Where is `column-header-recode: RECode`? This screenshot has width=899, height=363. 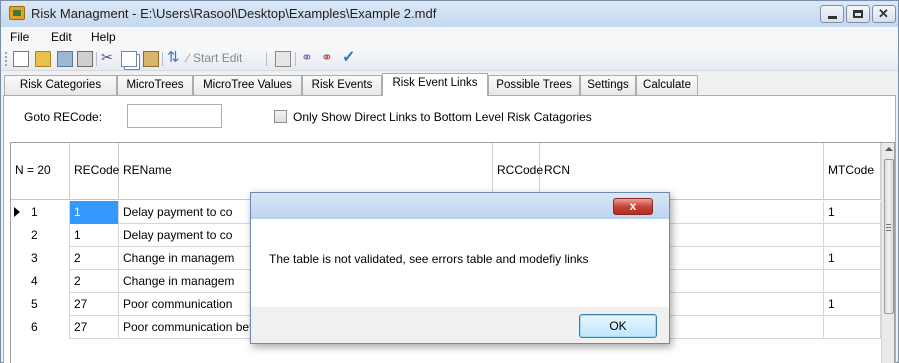
column-header-recode: RECode is located at coordinates (94, 171).